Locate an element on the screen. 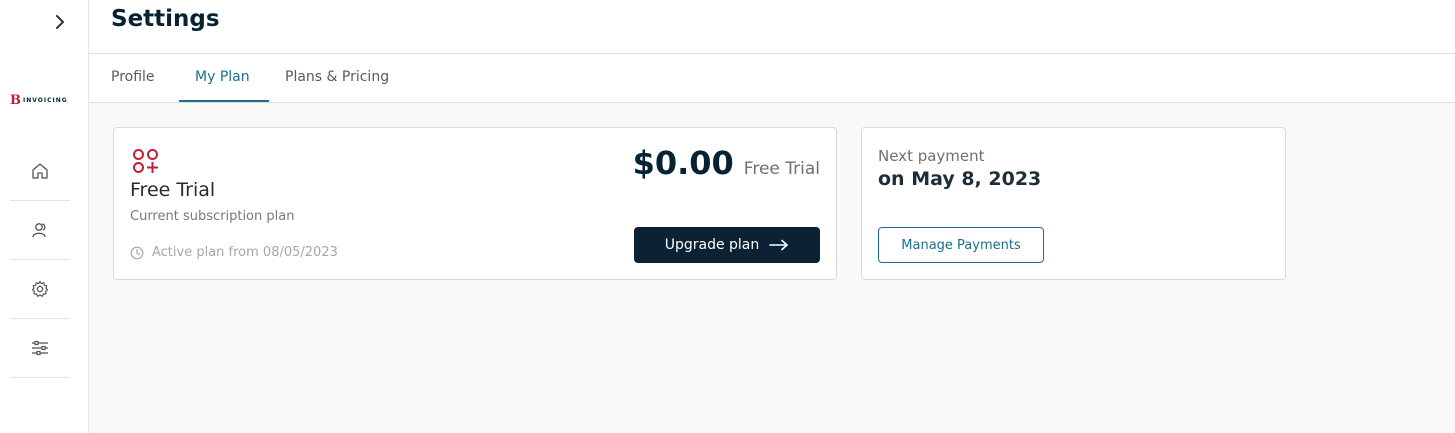  page-header: Settings is located at coordinates (772, 27).